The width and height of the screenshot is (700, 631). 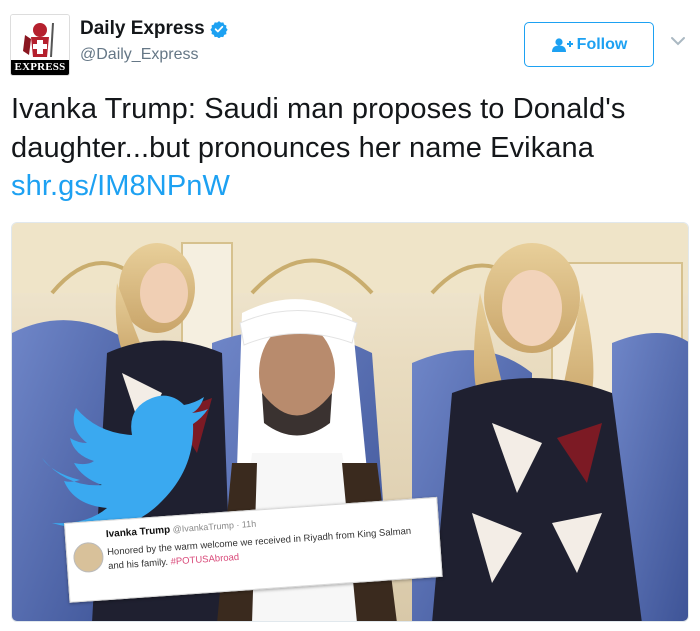 I want to click on chevron-down-icon, so click(x=678, y=41).